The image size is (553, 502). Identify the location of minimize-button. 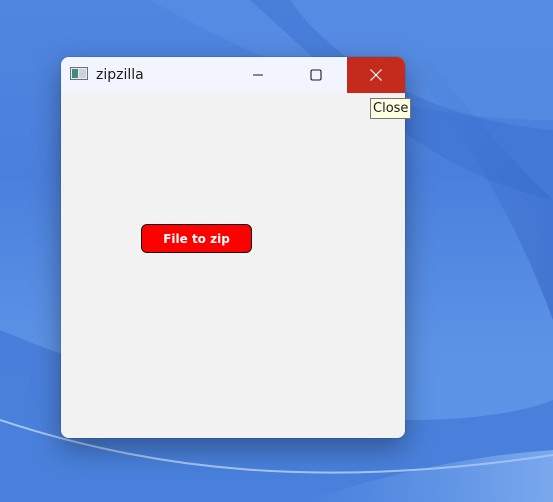
(258, 75).